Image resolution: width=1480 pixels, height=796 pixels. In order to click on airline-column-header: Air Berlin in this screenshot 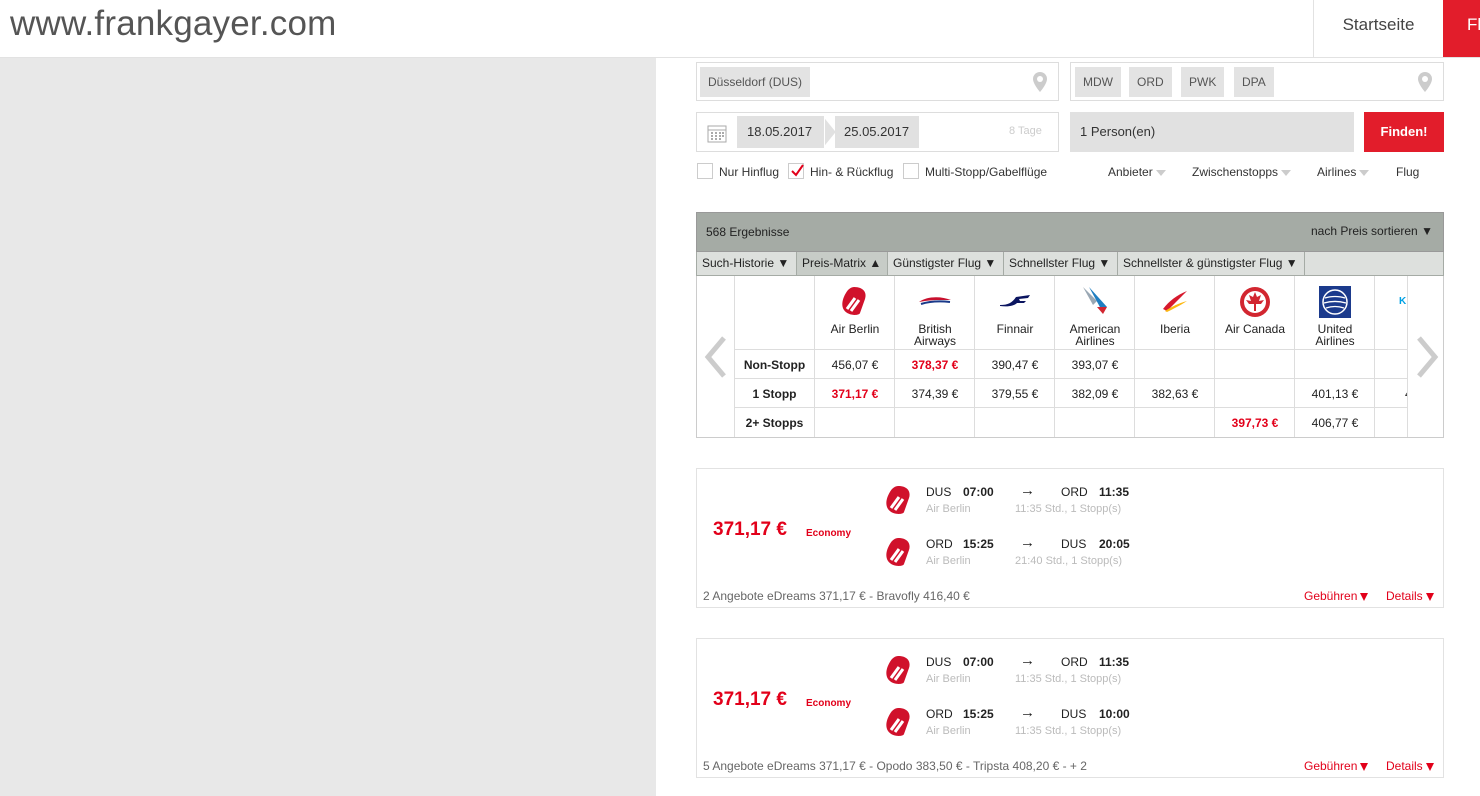, I will do `click(855, 313)`.